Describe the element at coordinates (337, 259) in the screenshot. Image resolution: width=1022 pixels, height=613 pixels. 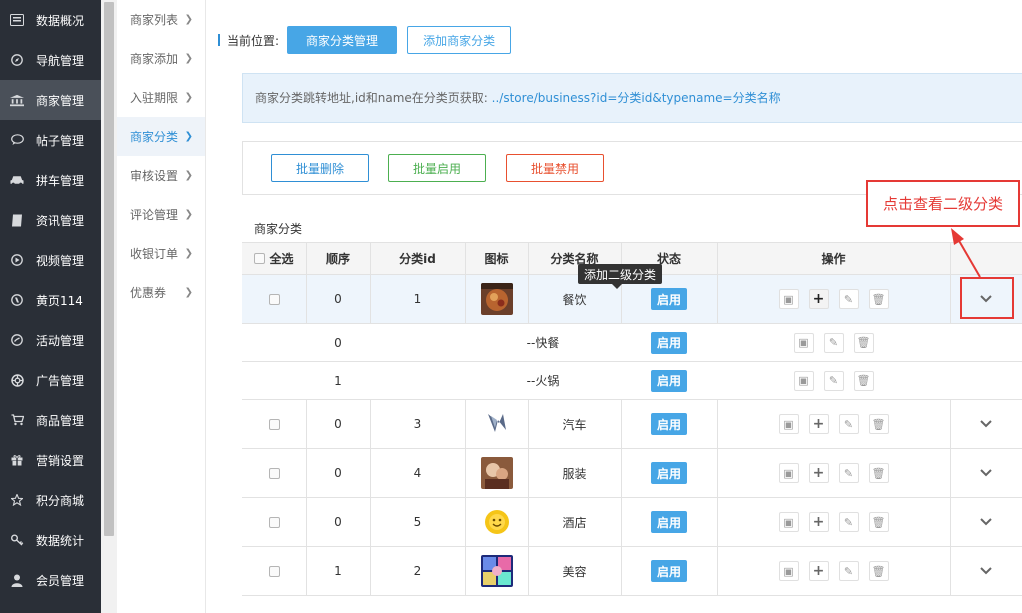
I see `header-order: 顺序` at that location.